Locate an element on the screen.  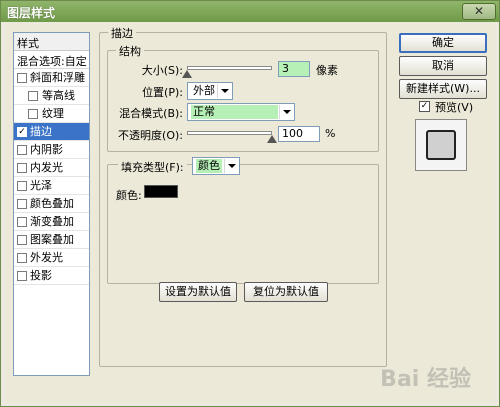
style-list-item: 内阴影 is located at coordinates (51, 150).